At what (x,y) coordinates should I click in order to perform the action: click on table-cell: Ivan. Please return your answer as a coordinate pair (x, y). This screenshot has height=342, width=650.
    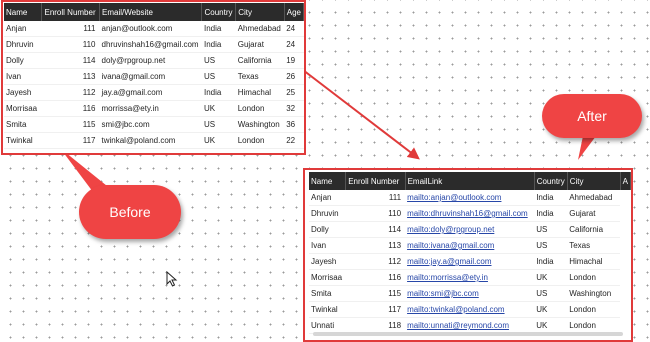
    Looking at the image, I should click on (23, 76).